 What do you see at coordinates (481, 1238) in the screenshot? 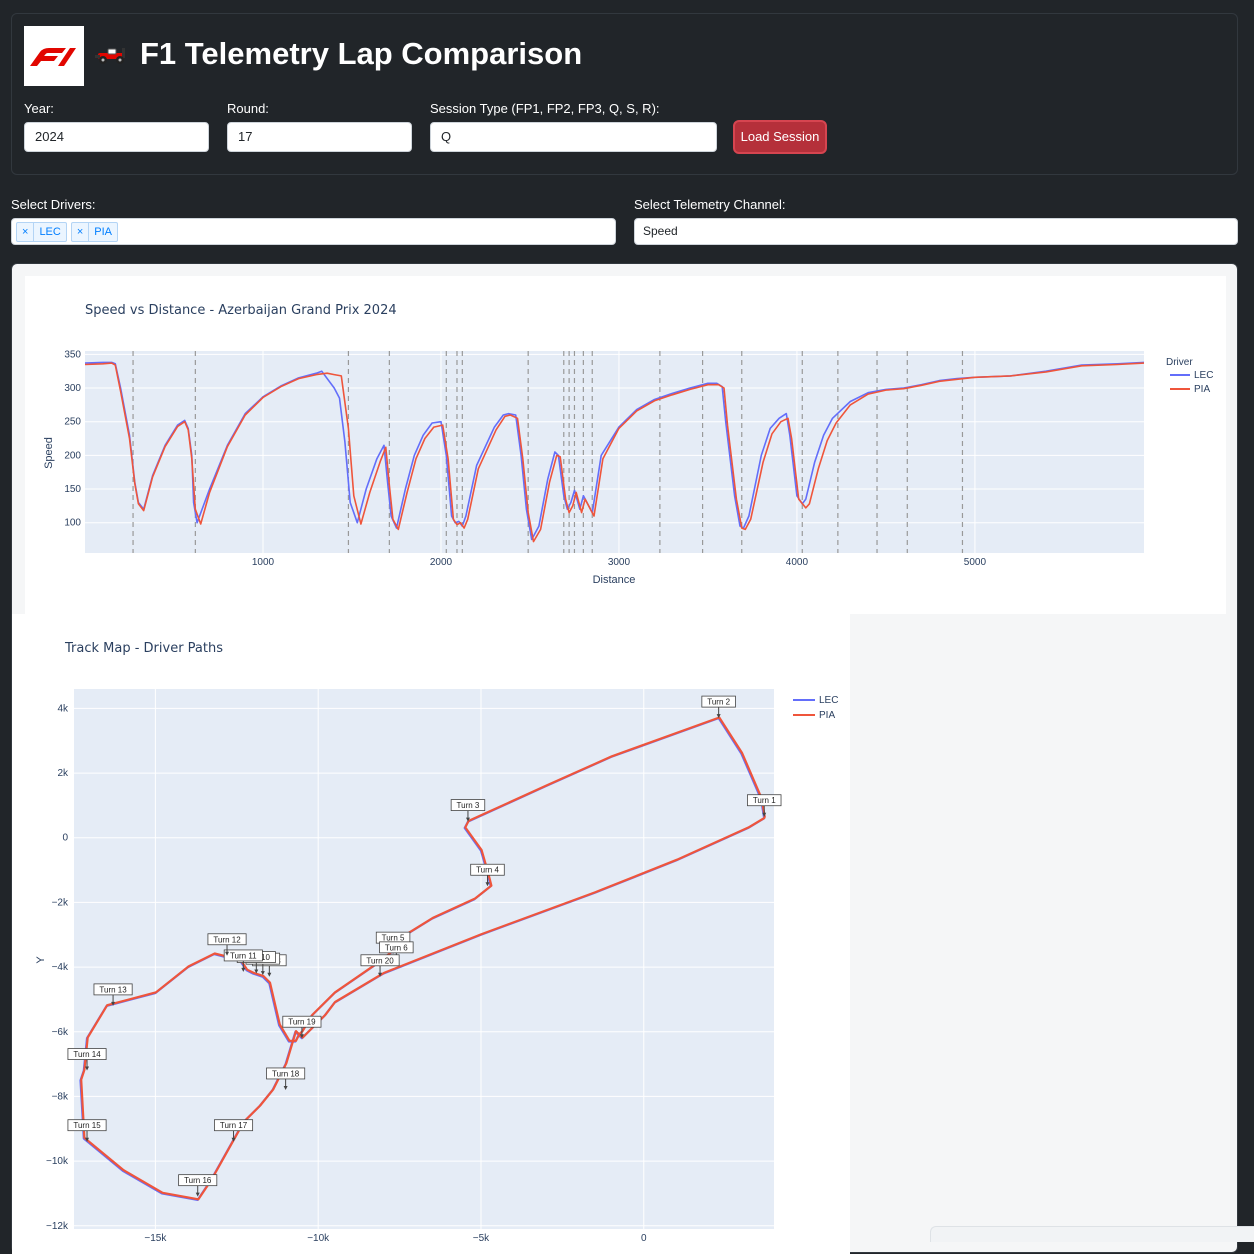
I see `track-x-tick-label: −5k` at bounding box center [481, 1238].